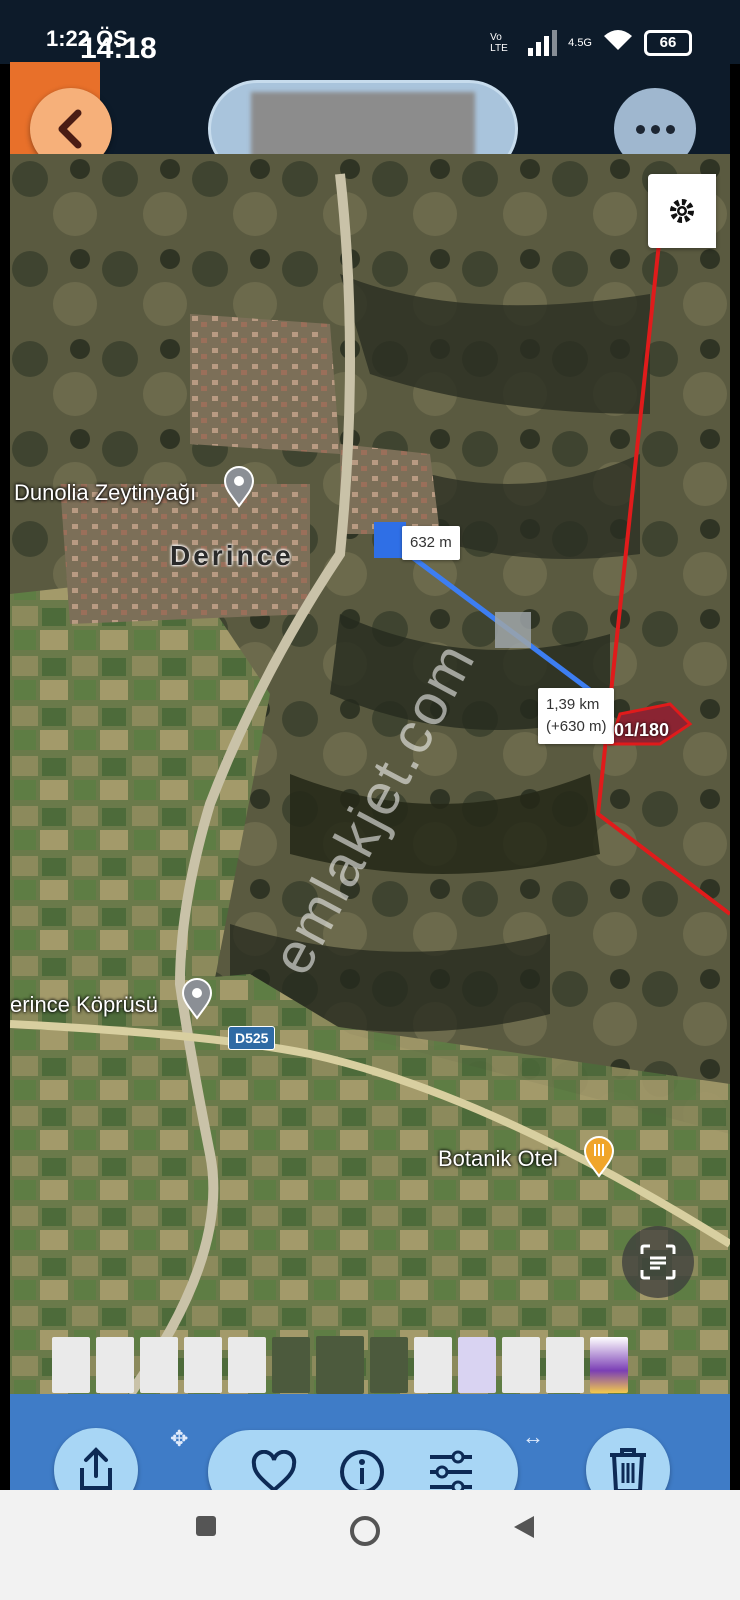 The image size is (740, 1600). I want to click on status-bar: 1:22 ÖS 14:18 Vo LTE 4.5G 66, so click(370, 32).